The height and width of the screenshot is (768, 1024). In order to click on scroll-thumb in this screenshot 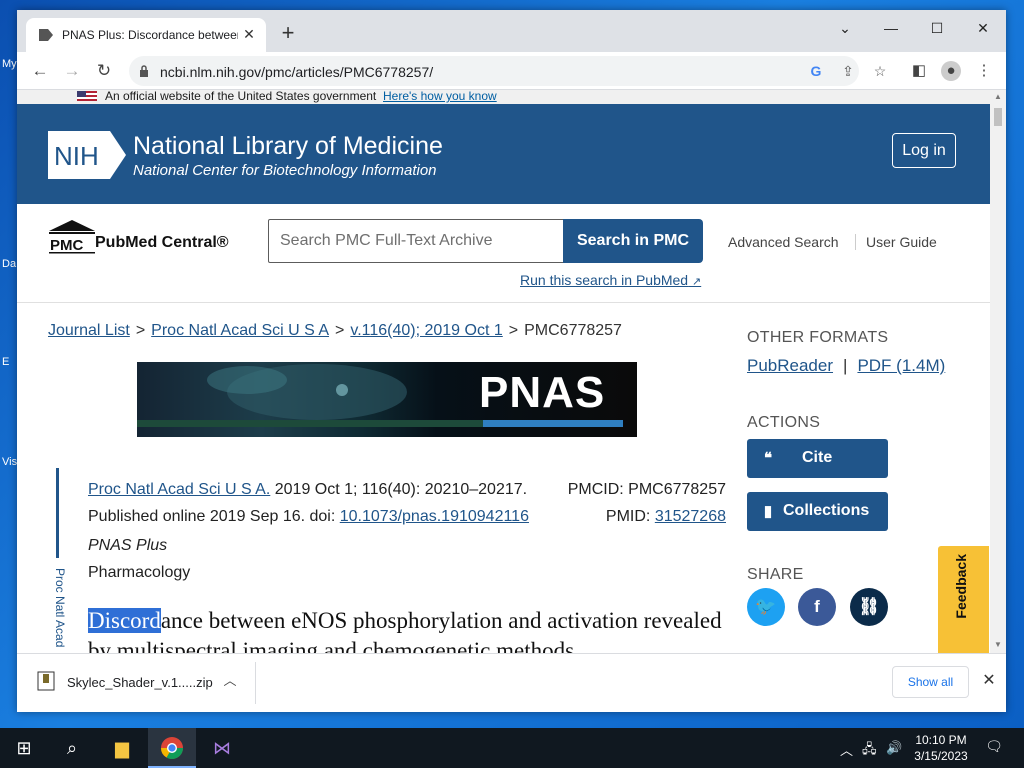, I will do `click(998, 117)`.